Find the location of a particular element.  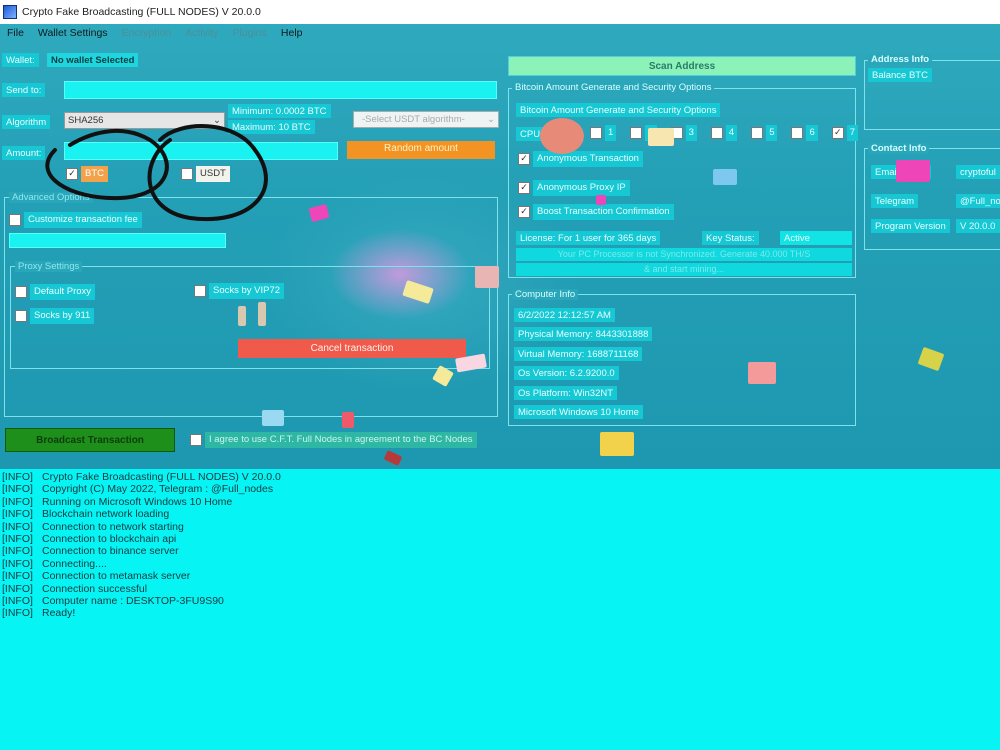

log-message: Connection to network starting is located at coordinates (113, 526).